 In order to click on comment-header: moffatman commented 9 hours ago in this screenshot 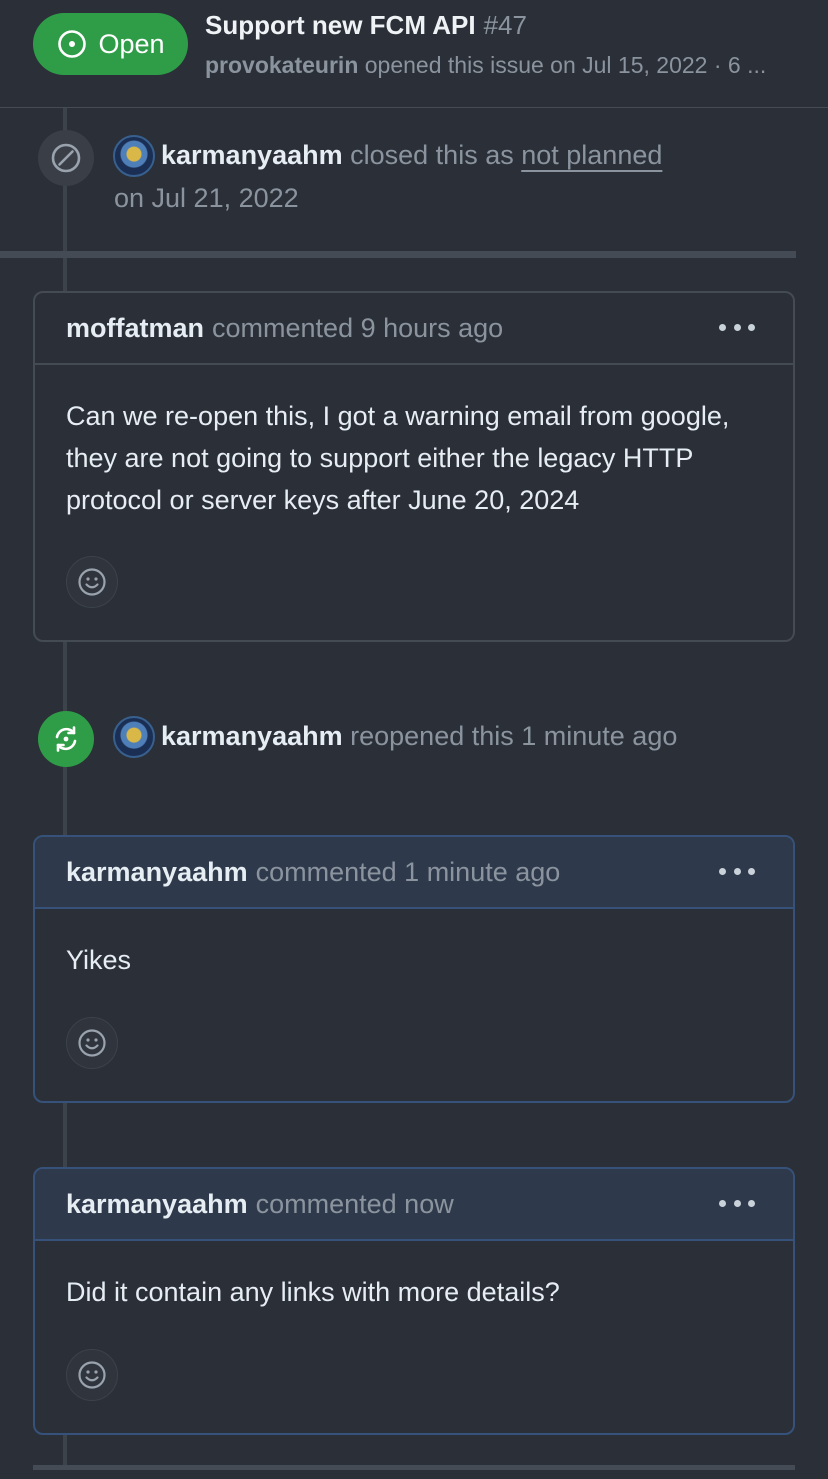, I will do `click(414, 329)`.